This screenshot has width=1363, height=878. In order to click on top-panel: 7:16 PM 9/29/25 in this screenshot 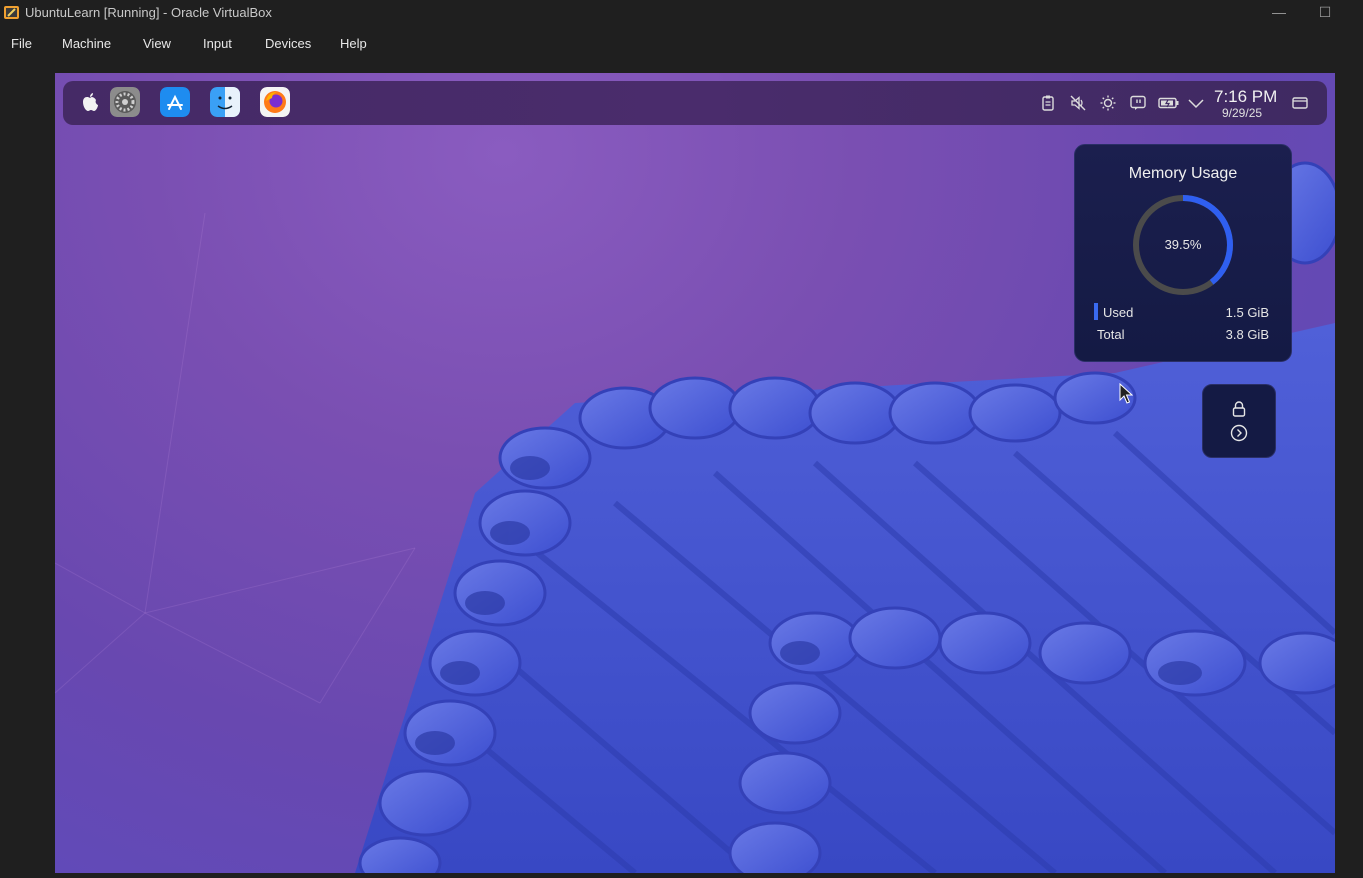, I will do `click(695, 103)`.